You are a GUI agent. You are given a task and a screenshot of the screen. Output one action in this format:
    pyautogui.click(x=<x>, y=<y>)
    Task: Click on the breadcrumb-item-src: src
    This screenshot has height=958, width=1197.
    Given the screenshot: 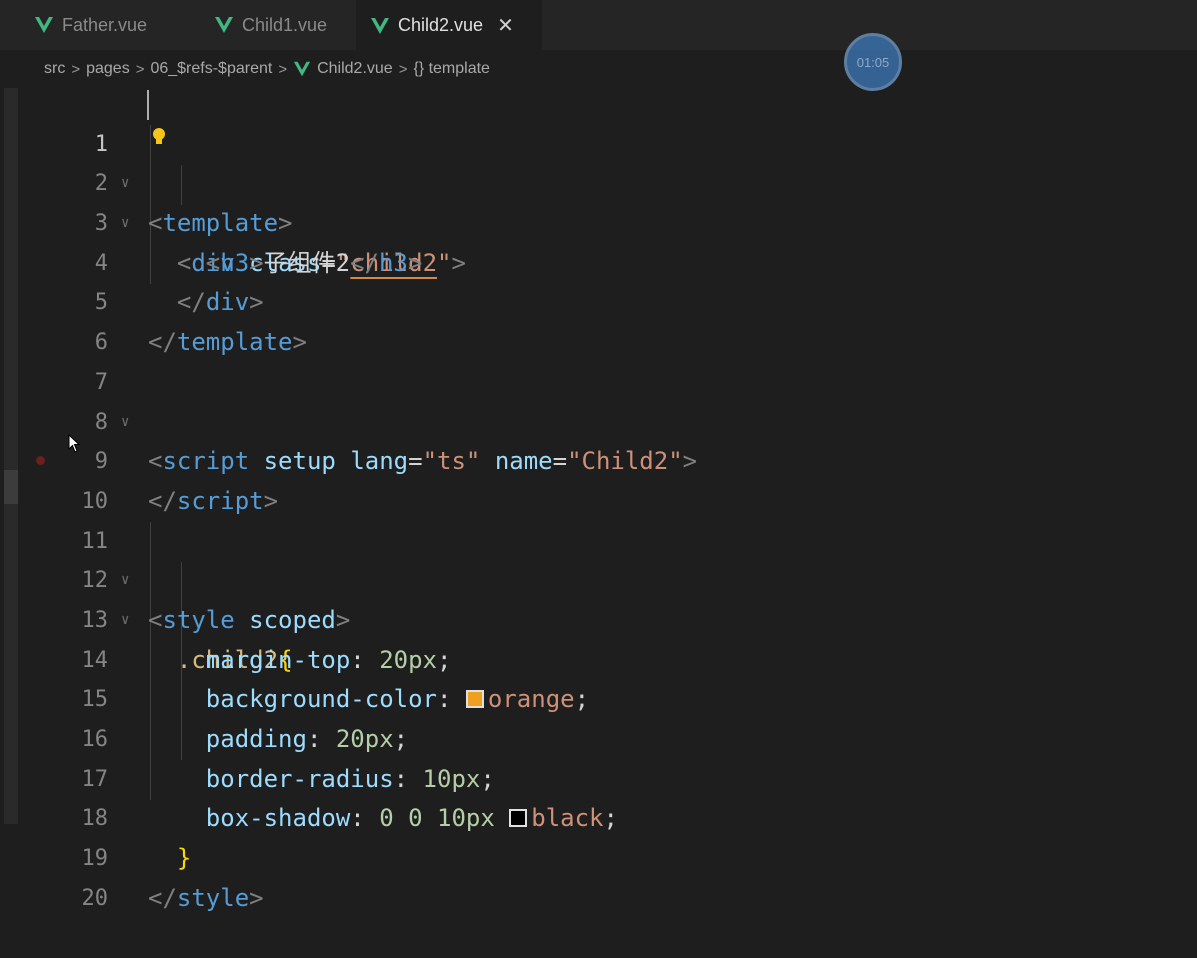 What is the action you would take?
    pyautogui.click(x=54, y=69)
    